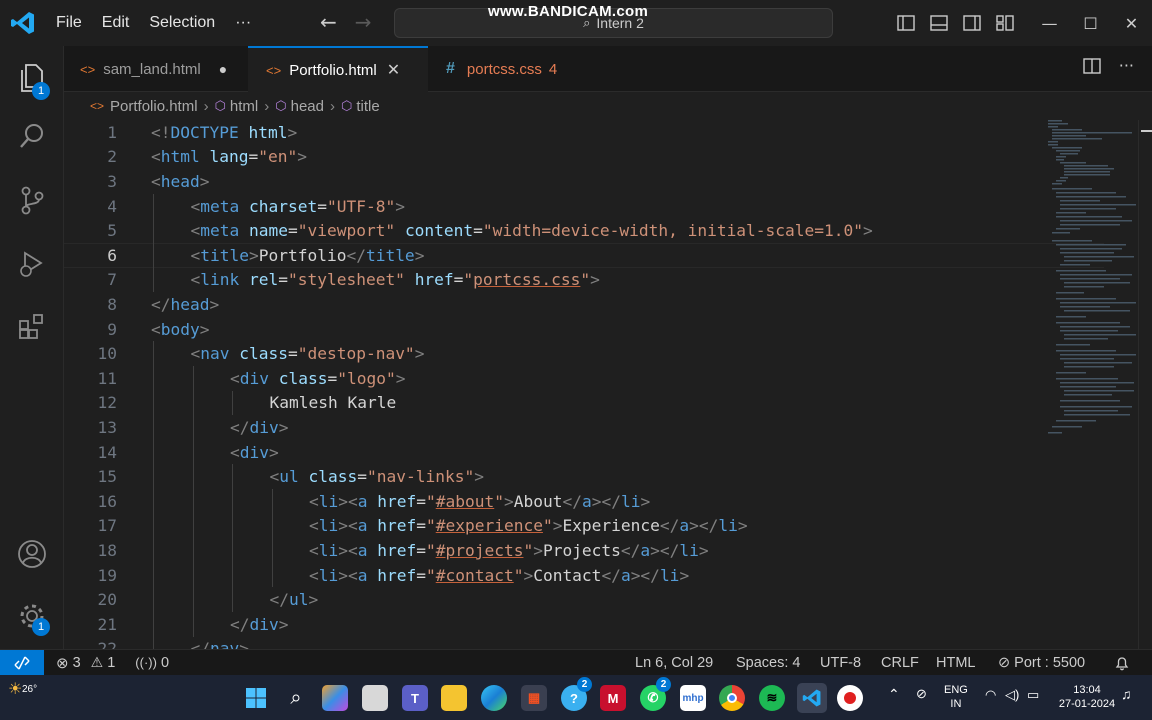 This screenshot has height=720, width=1152. What do you see at coordinates (840, 663) in the screenshot?
I see `file-encoding: UTF-8` at bounding box center [840, 663].